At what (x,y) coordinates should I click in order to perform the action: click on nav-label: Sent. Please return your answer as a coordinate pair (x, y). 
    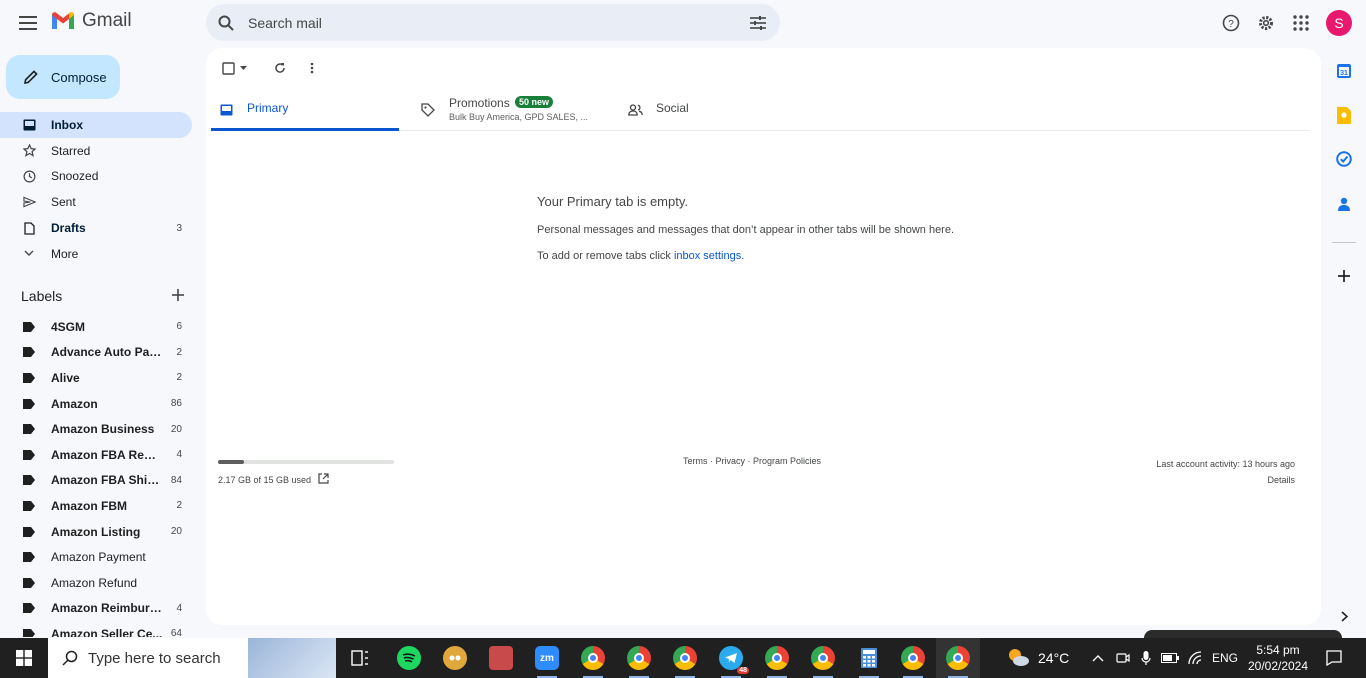
    Looking at the image, I should click on (63, 202).